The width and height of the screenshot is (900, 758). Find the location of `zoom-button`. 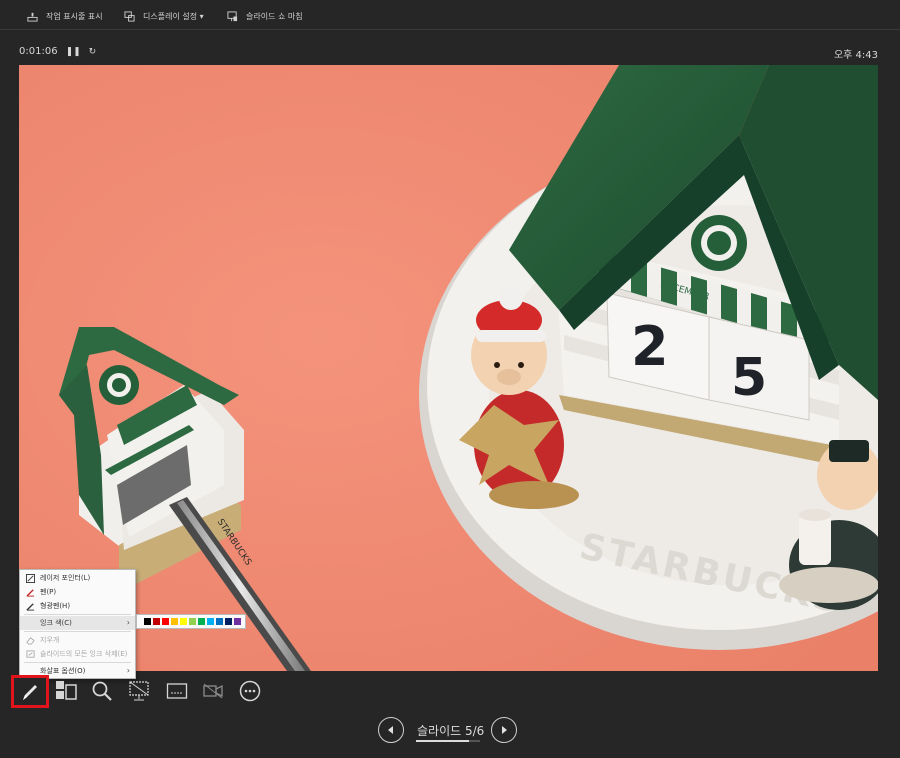

zoom-button is located at coordinates (102, 691).